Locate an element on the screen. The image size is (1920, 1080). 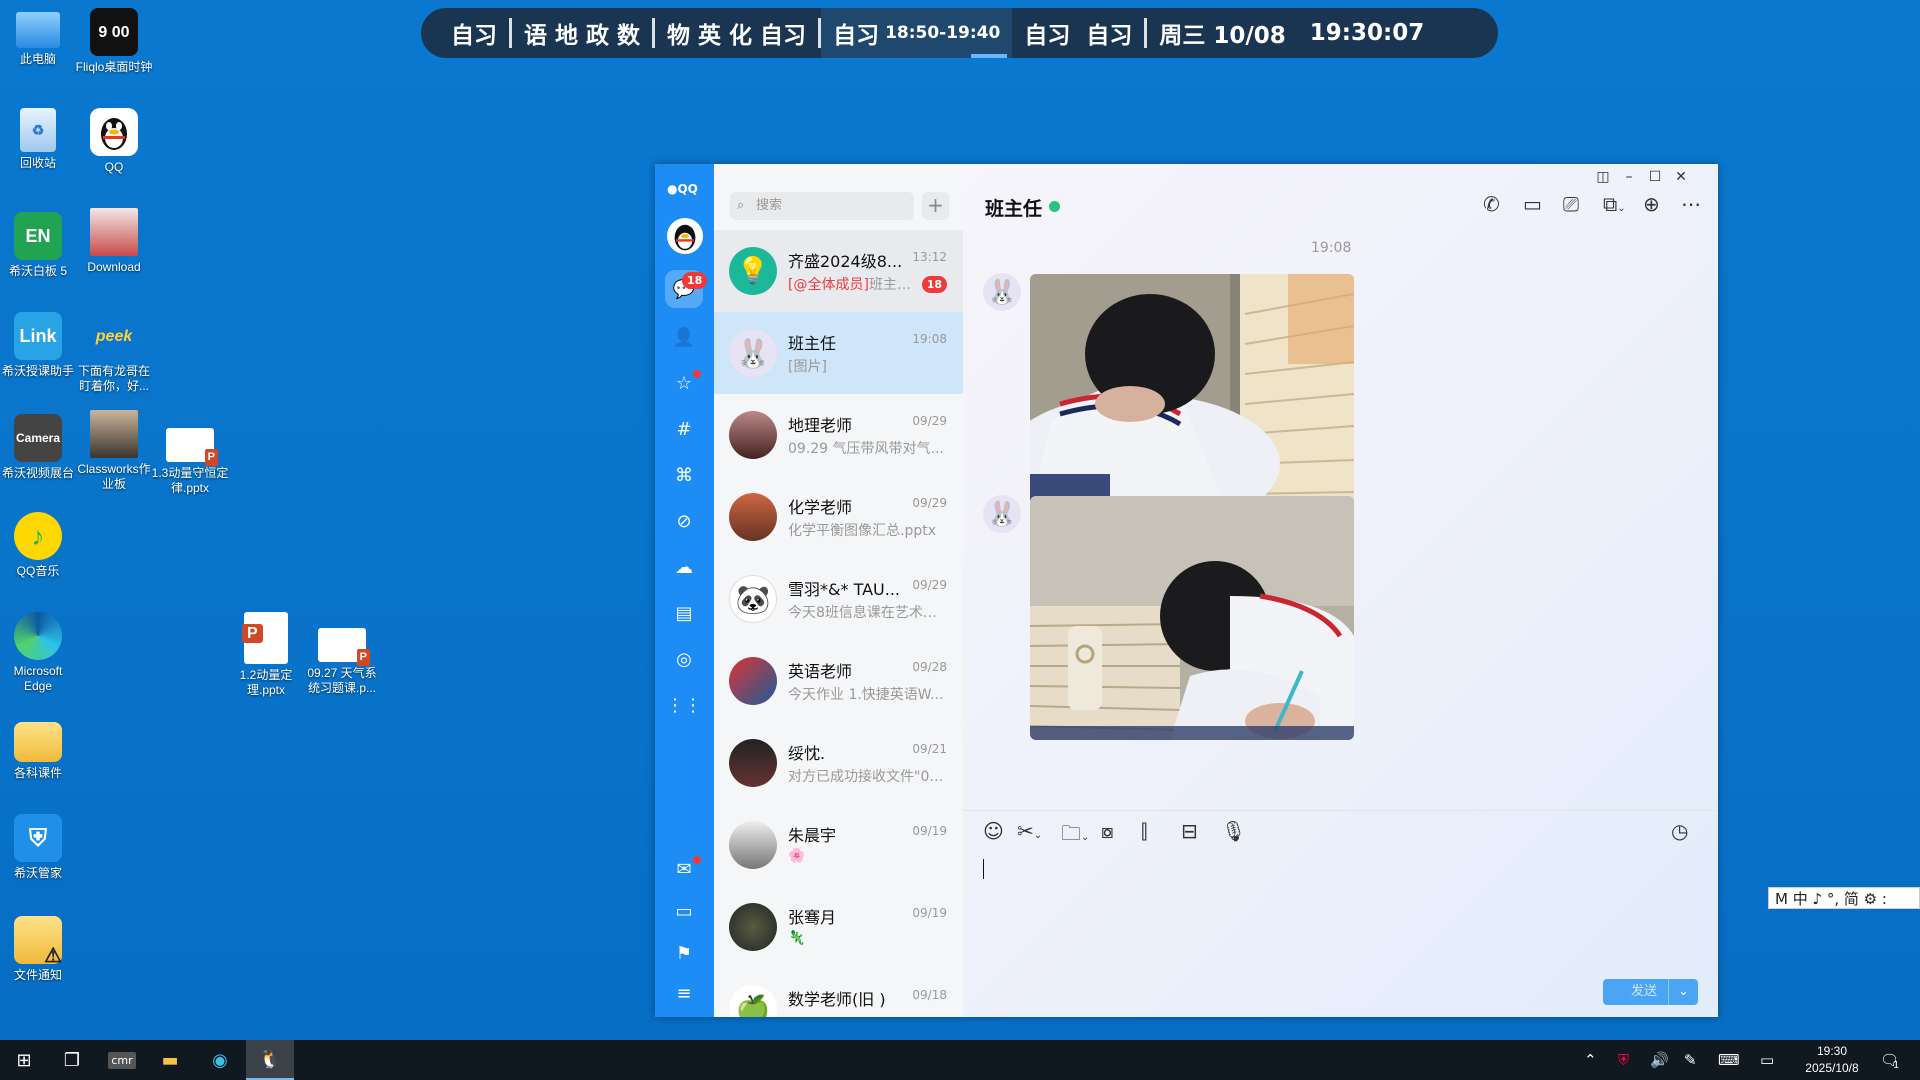
desktop-icon-seewo-link: Link 希沃授课助手 is located at coordinates (39, 345).